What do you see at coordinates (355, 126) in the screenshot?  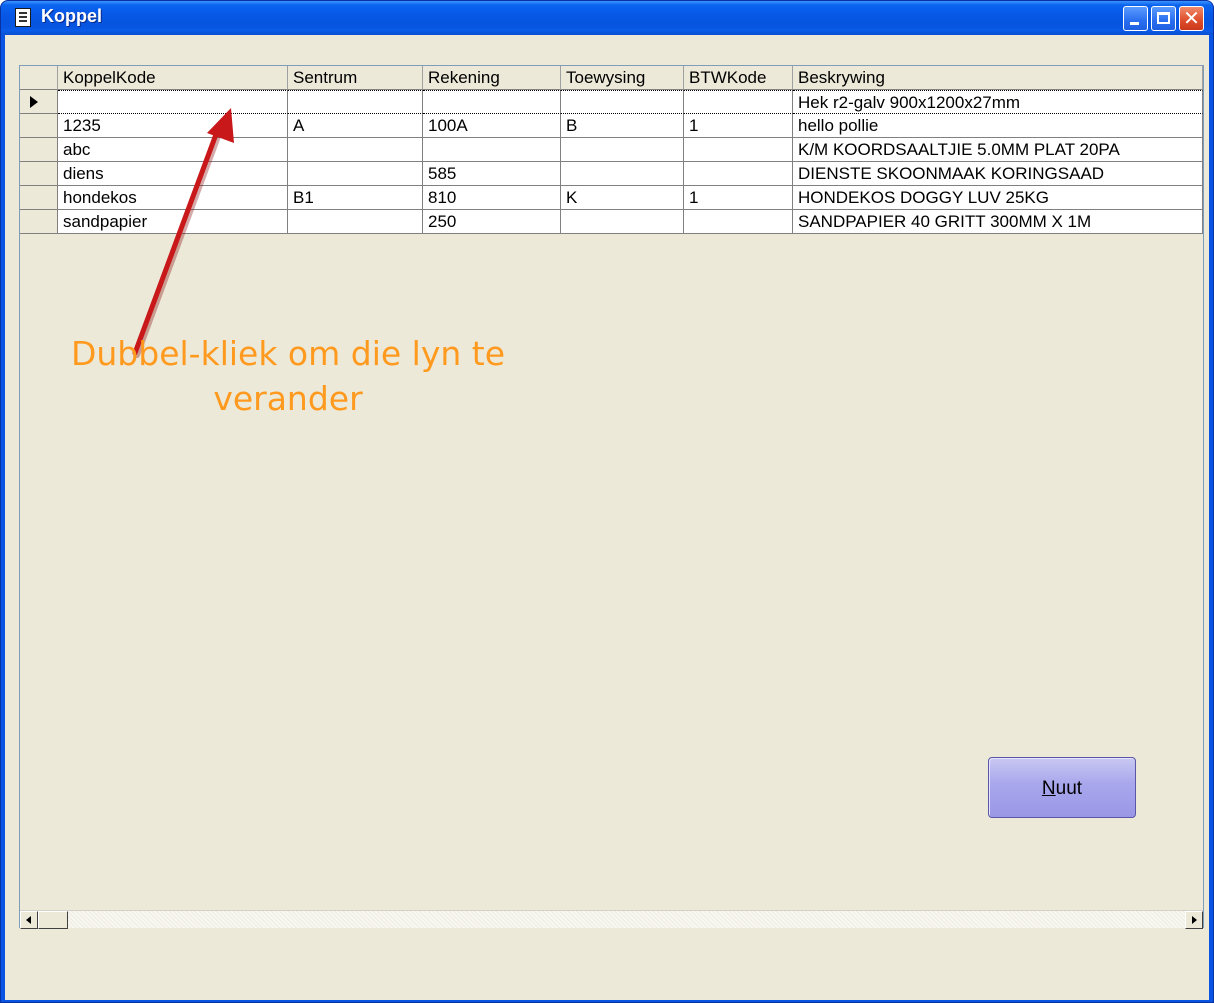 I see `cell-sentrum: A` at bounding box center [355, 126].